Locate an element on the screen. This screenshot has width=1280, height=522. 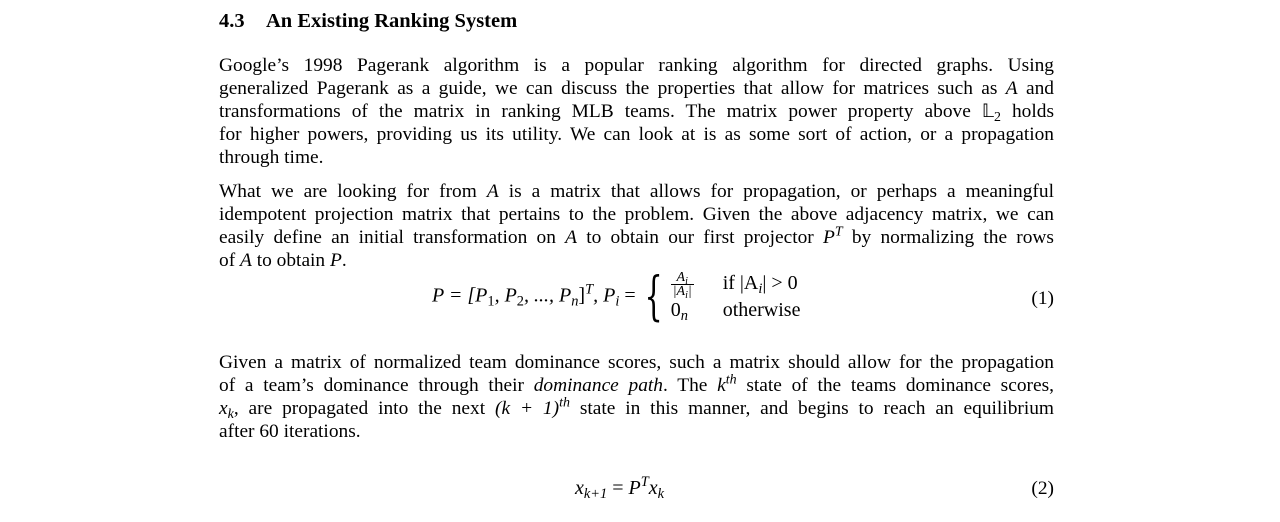
x-symbol: x is located at coordinates (223, 408).